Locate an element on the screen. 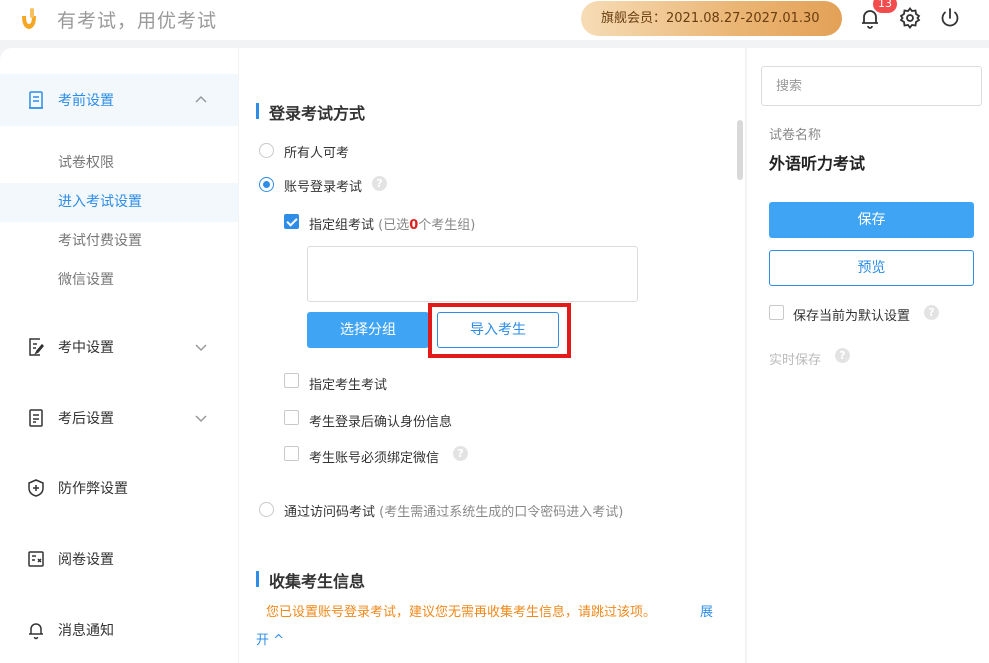  radio-account-login is located at coordinates (266, 184).